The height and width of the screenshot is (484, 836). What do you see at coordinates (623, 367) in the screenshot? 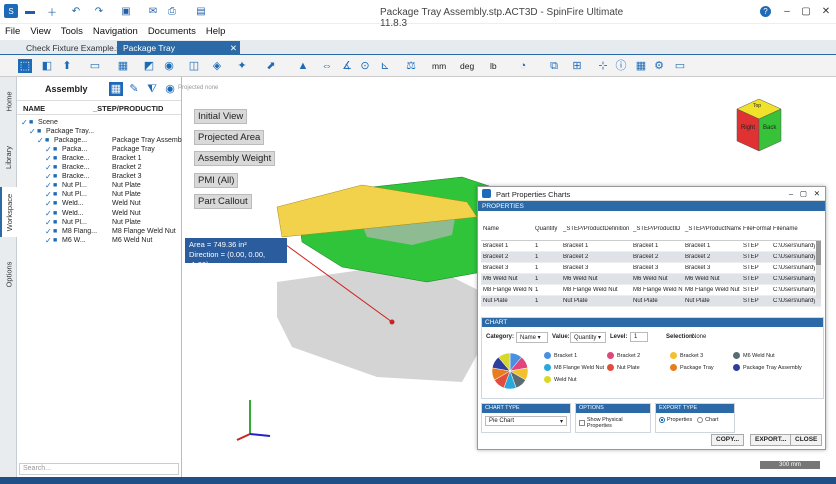
I see `legend-item: Nut Plate` at bounding box center [623, 367].